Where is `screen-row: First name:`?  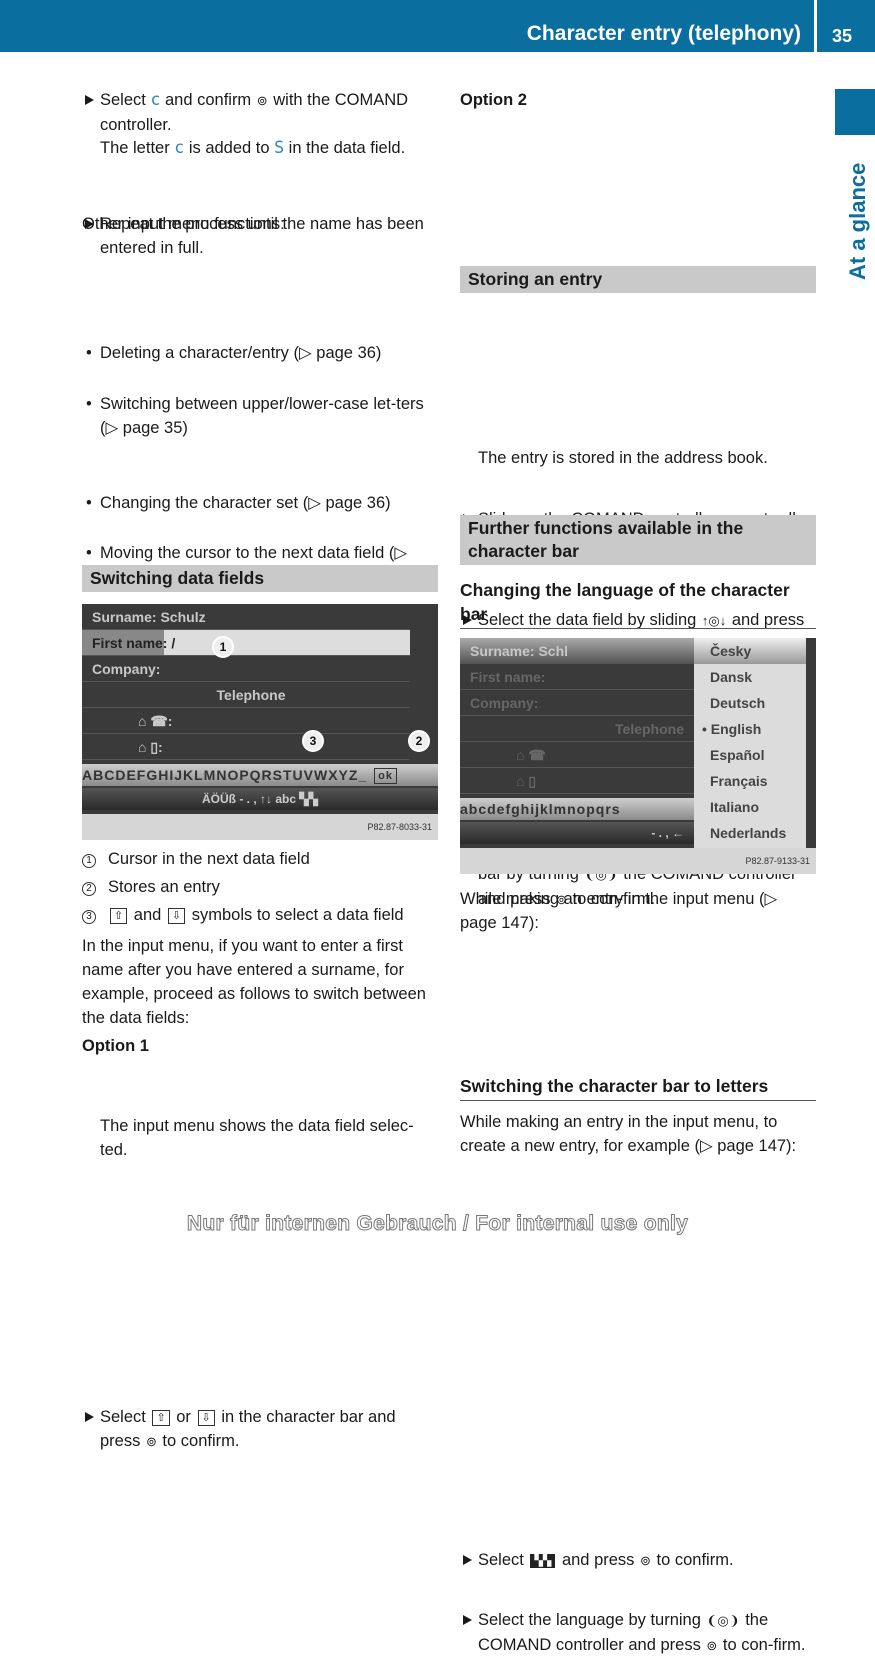
screen-row: First name: is located at coordinates (577, 677).